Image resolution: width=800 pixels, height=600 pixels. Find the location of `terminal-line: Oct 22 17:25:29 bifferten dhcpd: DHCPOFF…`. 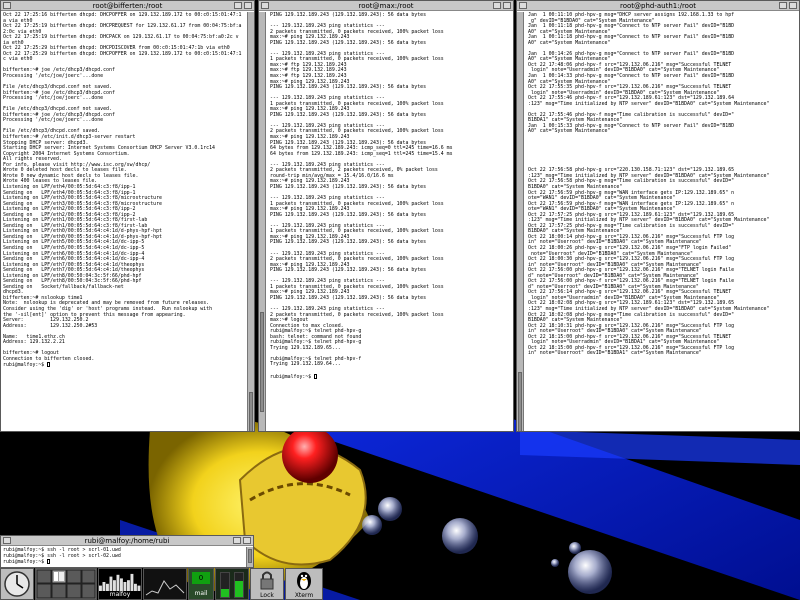

terminal-line: Oct 22 17:25:29 bifferten dhcpd: DHCPOFF… is located at coordinates (122, 53).